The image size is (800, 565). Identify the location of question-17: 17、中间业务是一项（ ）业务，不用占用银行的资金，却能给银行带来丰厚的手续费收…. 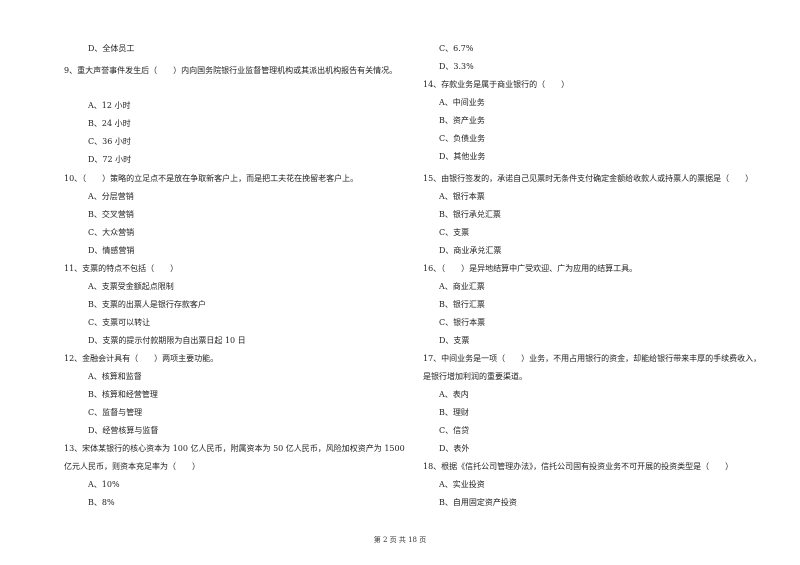
(592, 358).